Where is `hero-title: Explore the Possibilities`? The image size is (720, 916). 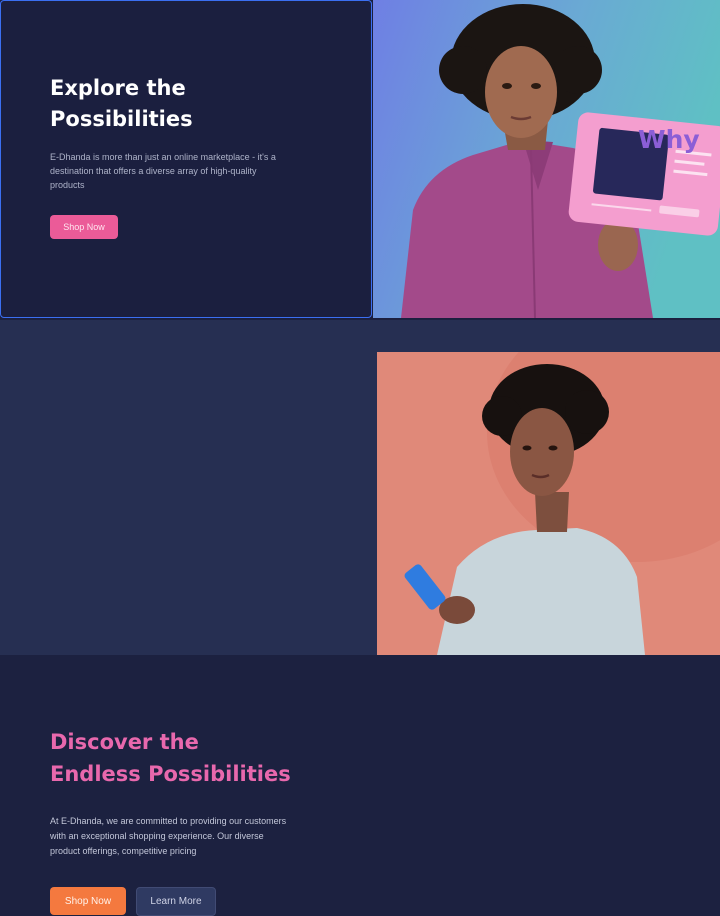 hero-title: Explore the Possibilities is located at coordinates (121, 104).